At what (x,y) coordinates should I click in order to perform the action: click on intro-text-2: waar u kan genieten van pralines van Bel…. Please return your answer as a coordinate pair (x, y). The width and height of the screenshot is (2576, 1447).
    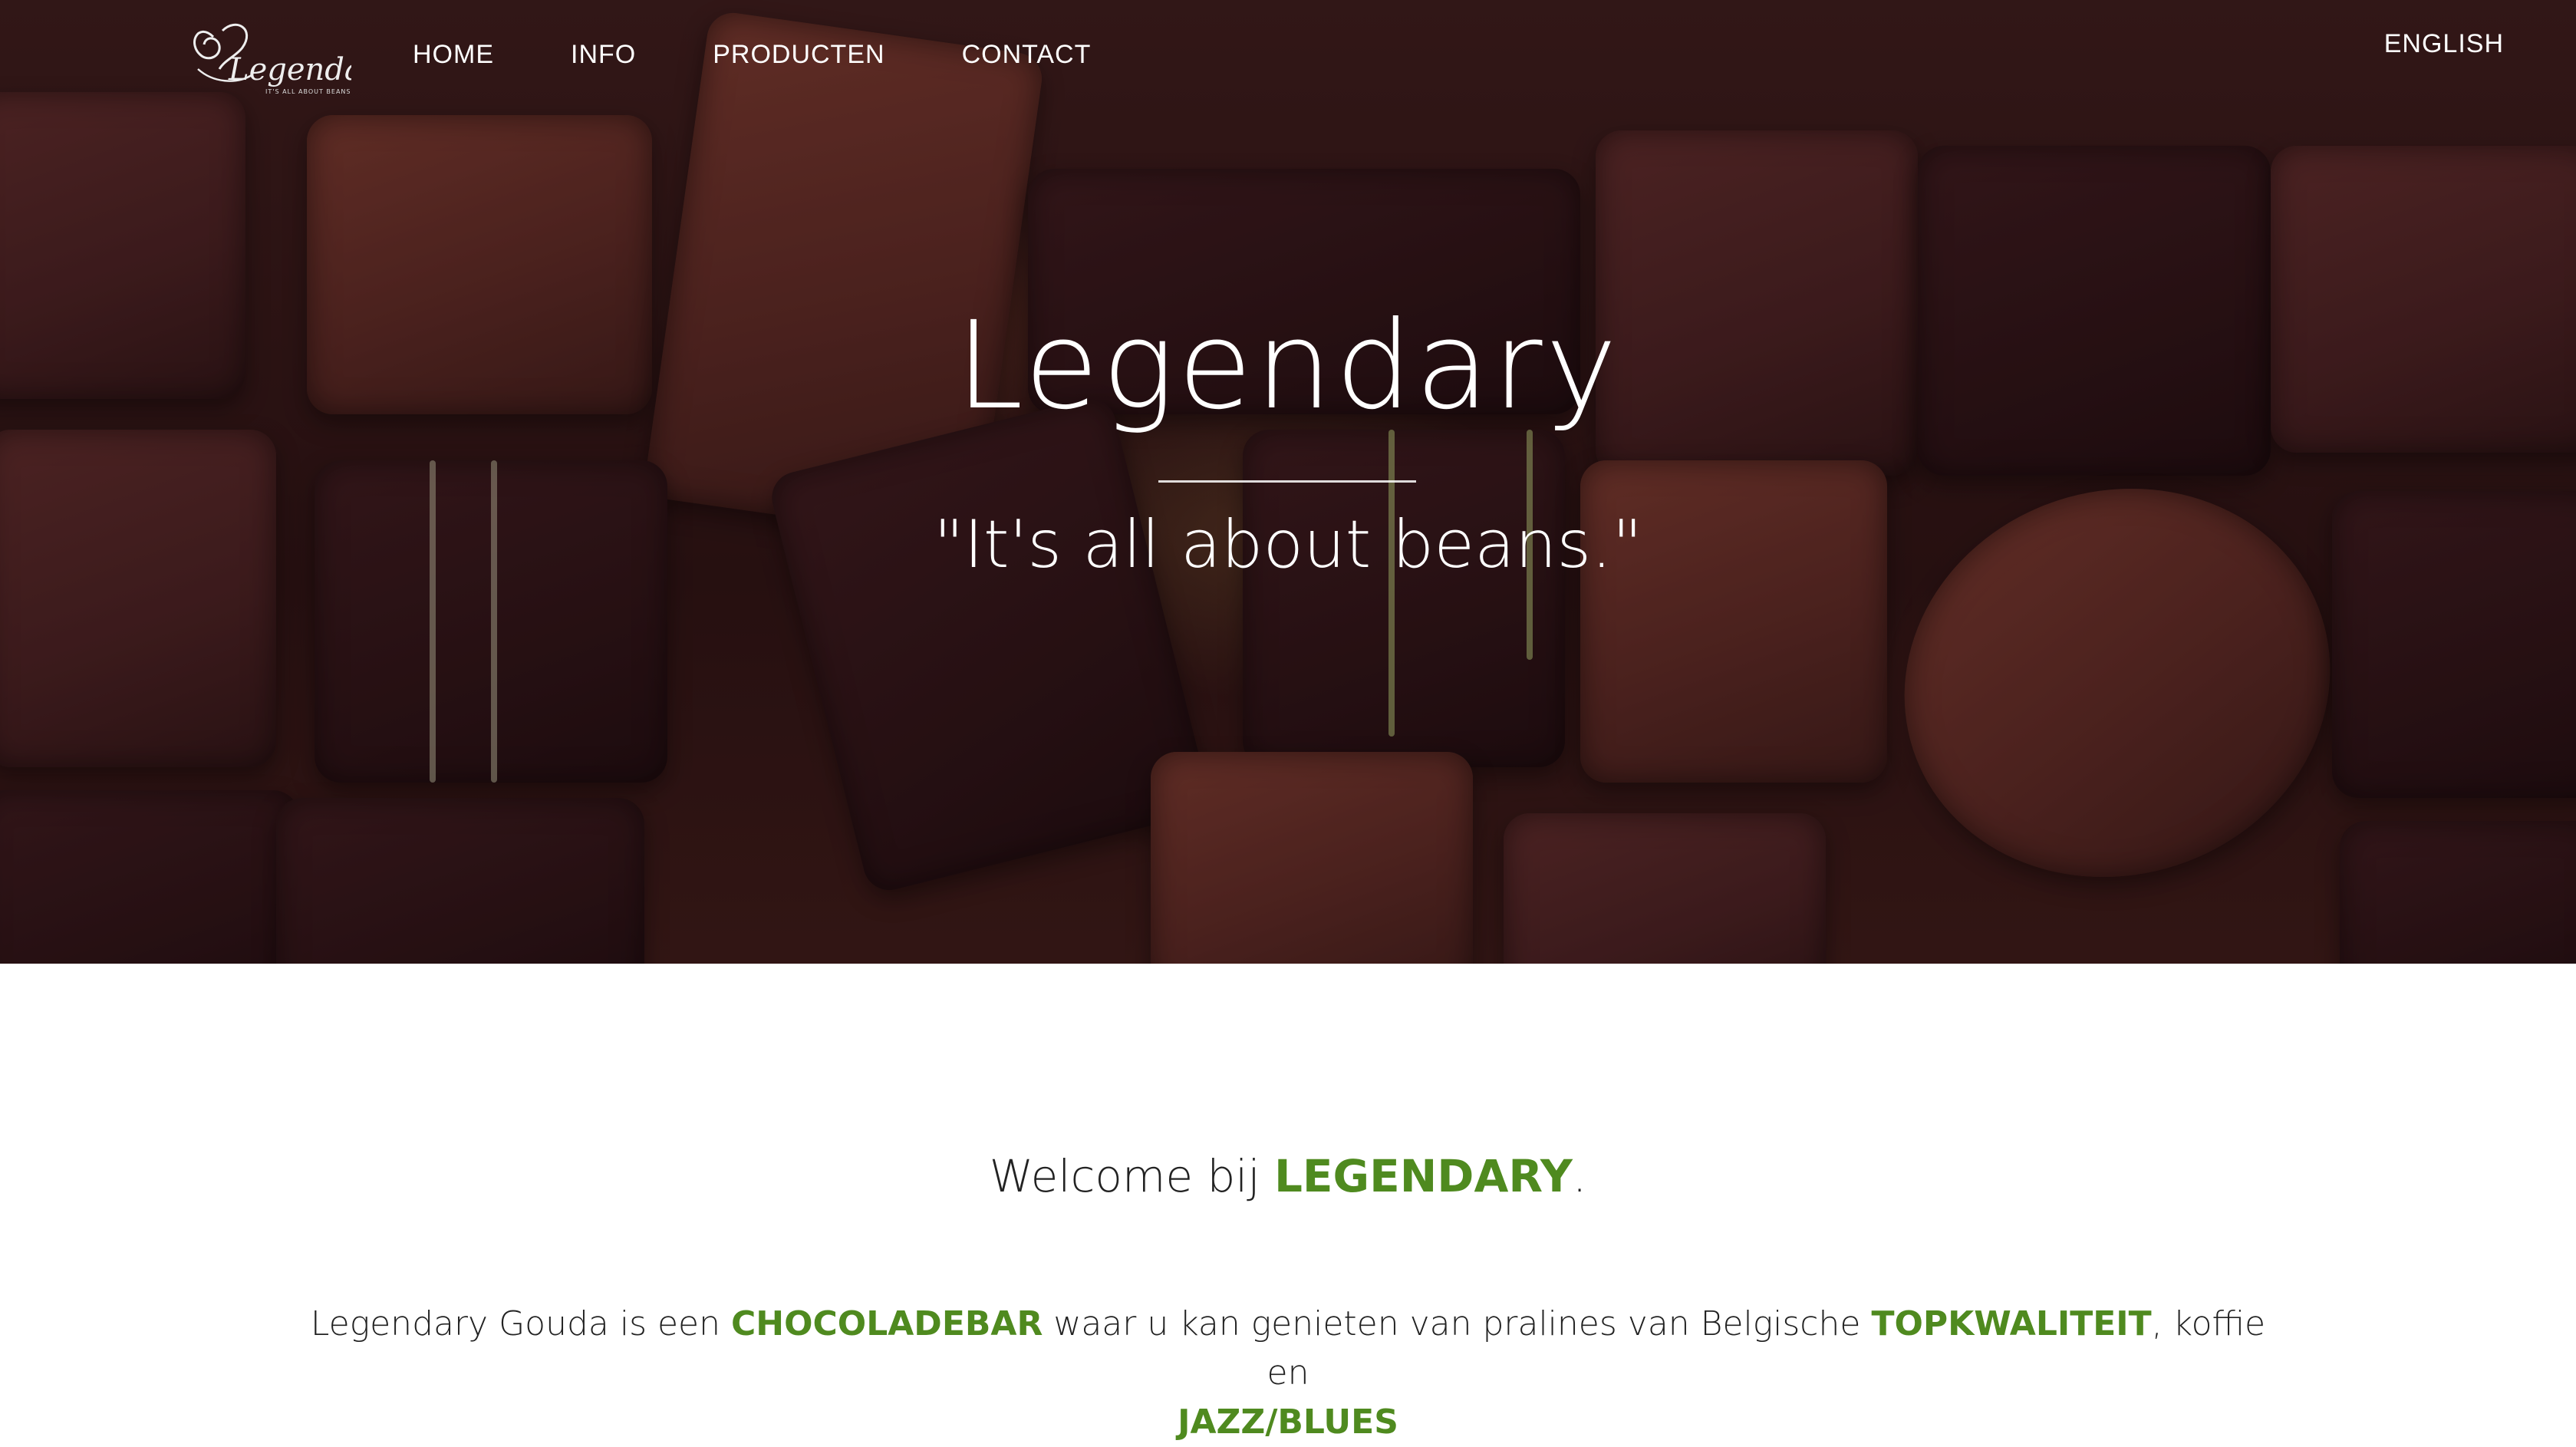
    Looking at the image, I should click on (1457, 1323).